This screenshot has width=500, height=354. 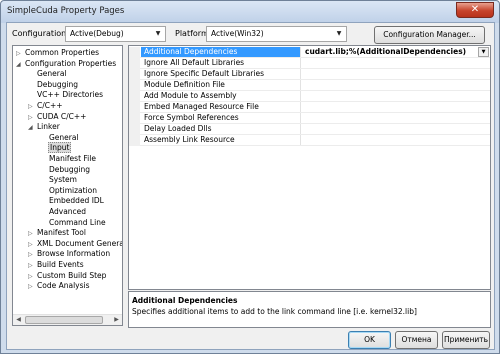 What do you see at coordinates (69, 254) in the screenshot?
I see `tree-item-browse-information: ▷ Browse Information` at bounding box center [69, 254].